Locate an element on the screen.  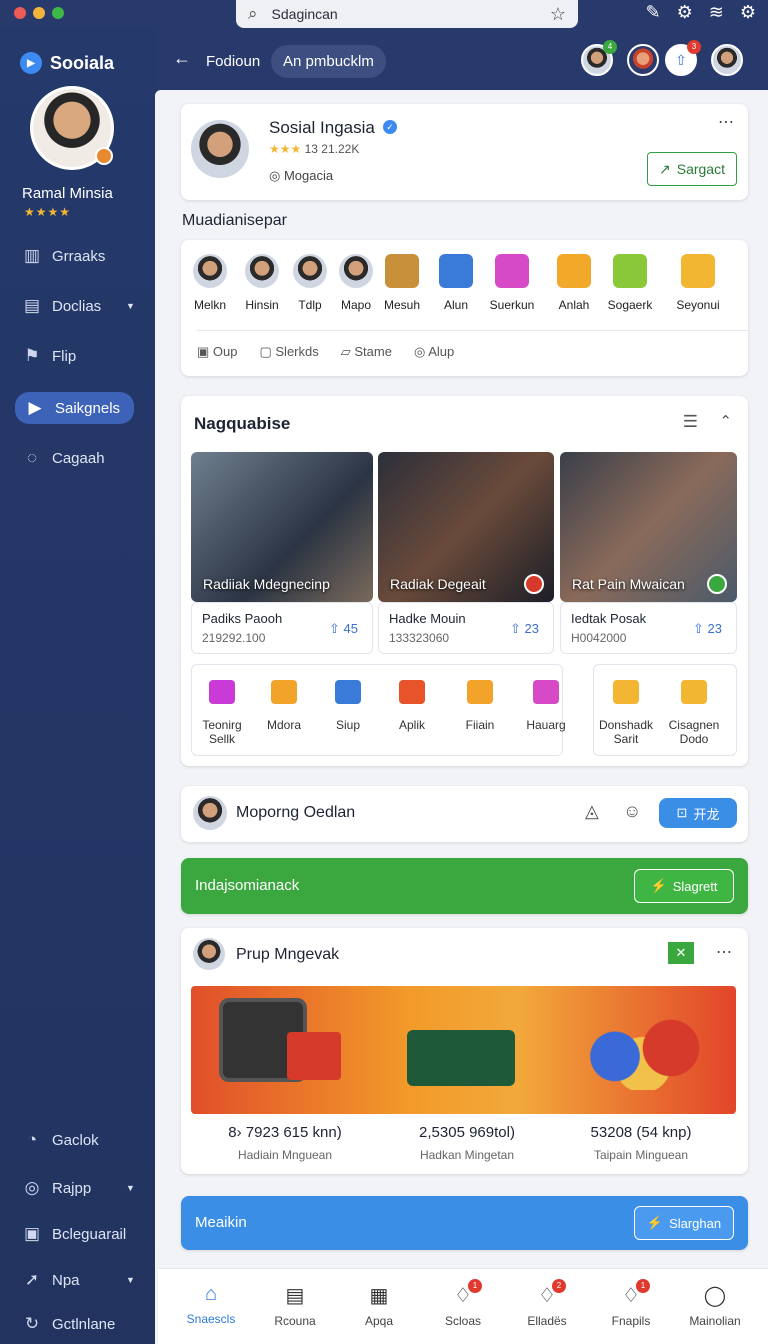
photo-info: Padiks Paooh 219292.100 ⇧ 45 is located at coordinates (282, 628).